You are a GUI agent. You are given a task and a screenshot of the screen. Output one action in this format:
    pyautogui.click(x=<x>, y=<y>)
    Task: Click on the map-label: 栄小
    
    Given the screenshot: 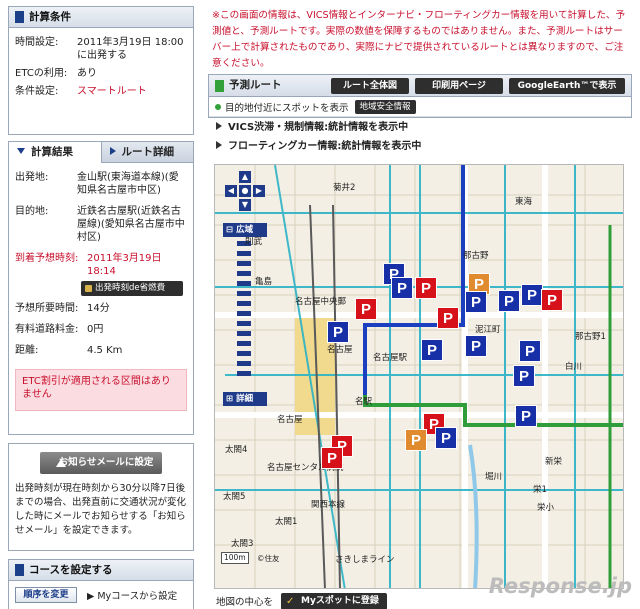 What is the action you would take?
    pyautogui.click(x=546, y=508)
    